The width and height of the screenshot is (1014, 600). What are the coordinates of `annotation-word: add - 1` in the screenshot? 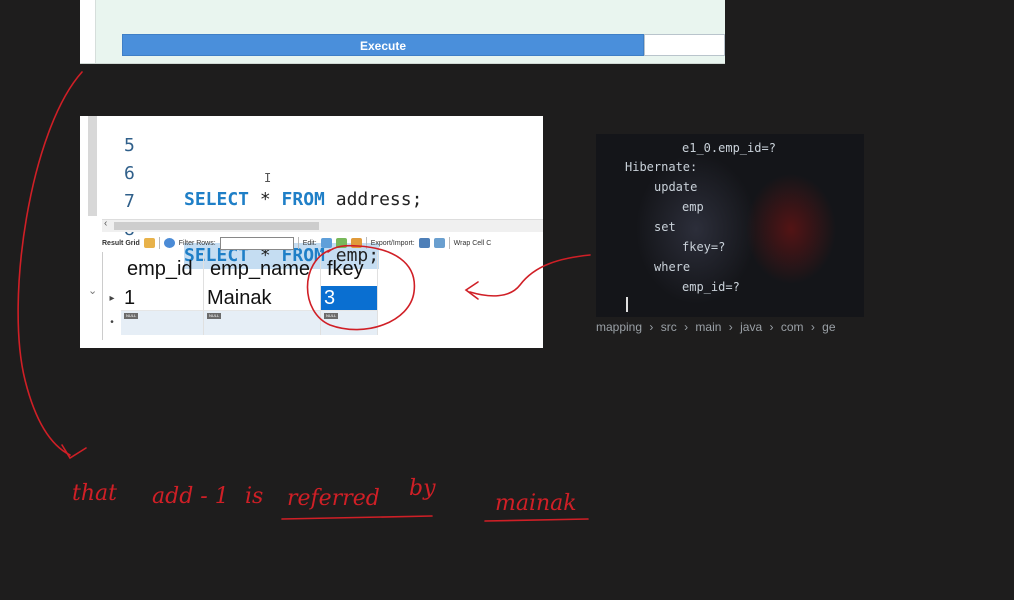 It's located at (190, 496).